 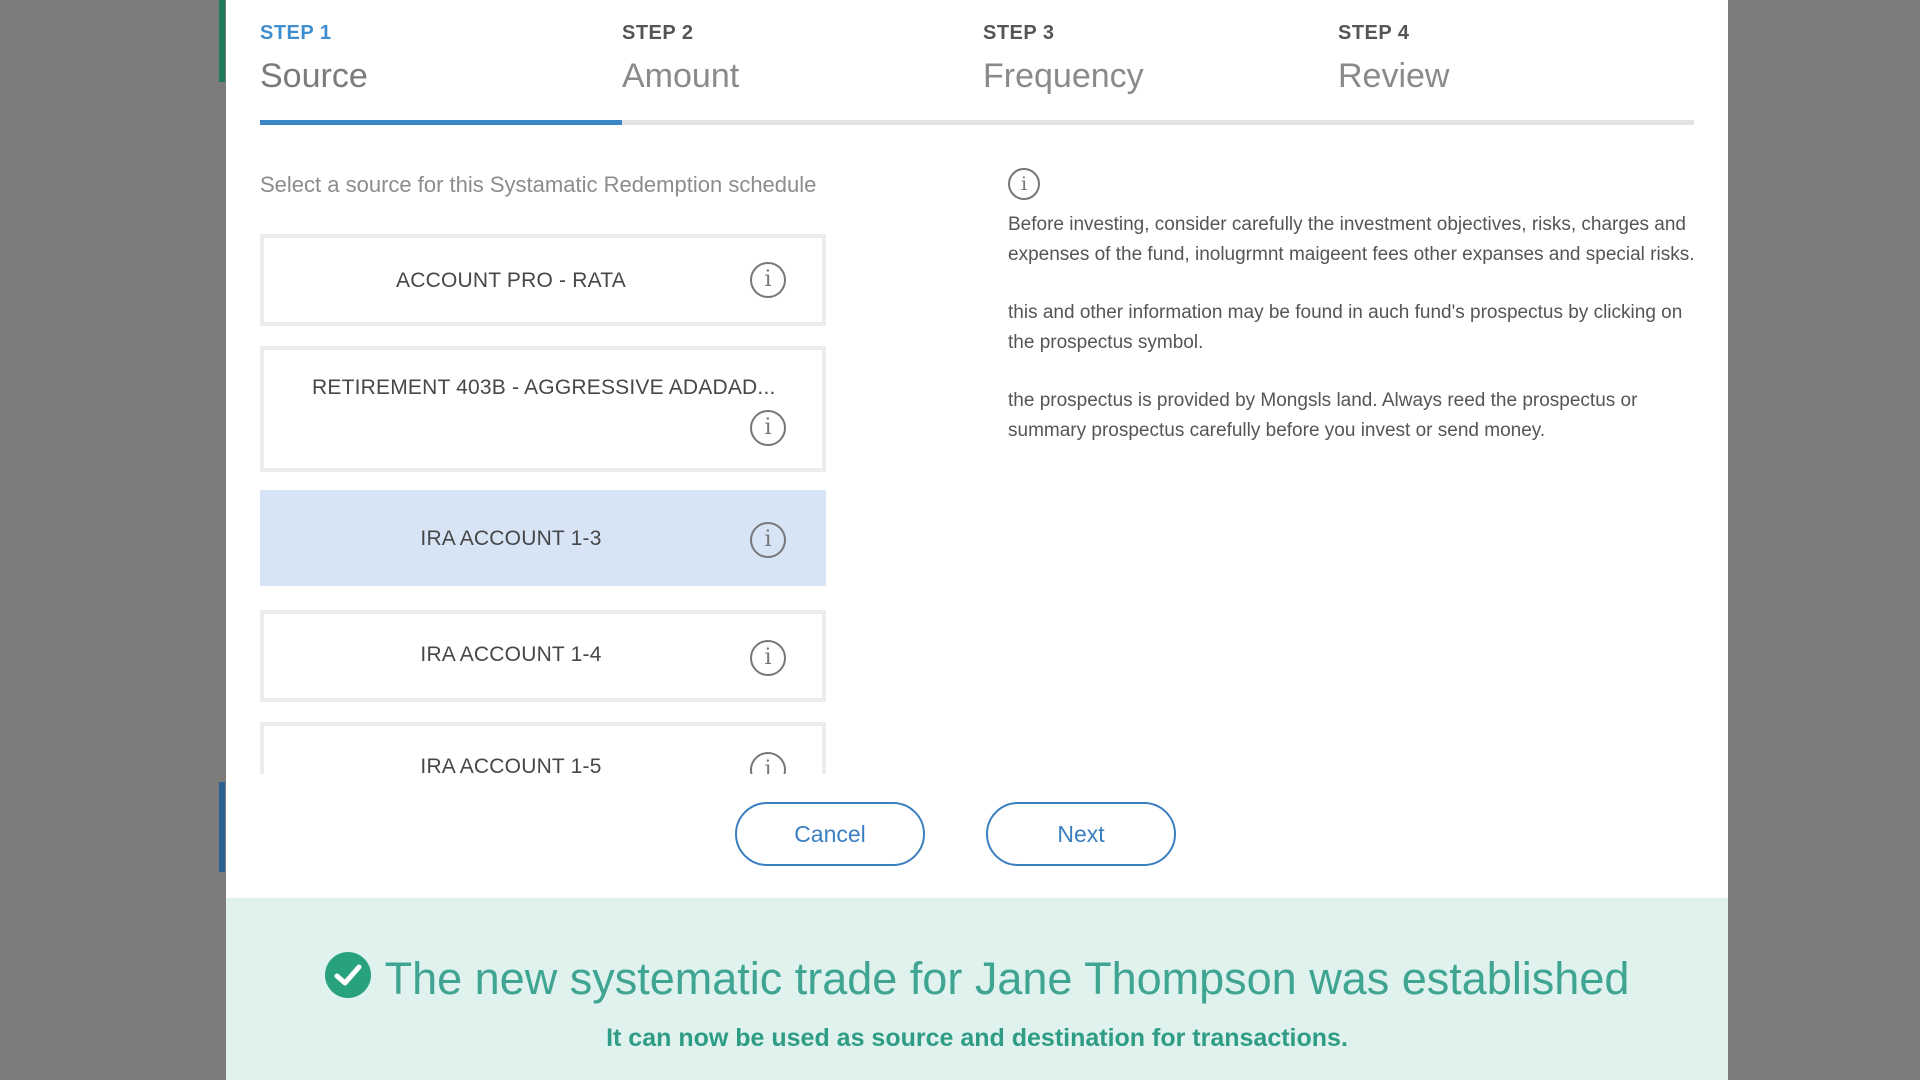 What do you see at coordinates (441, 122) in the screenshot?
I see `step-progress-bar` at bounding box center [441, 122].